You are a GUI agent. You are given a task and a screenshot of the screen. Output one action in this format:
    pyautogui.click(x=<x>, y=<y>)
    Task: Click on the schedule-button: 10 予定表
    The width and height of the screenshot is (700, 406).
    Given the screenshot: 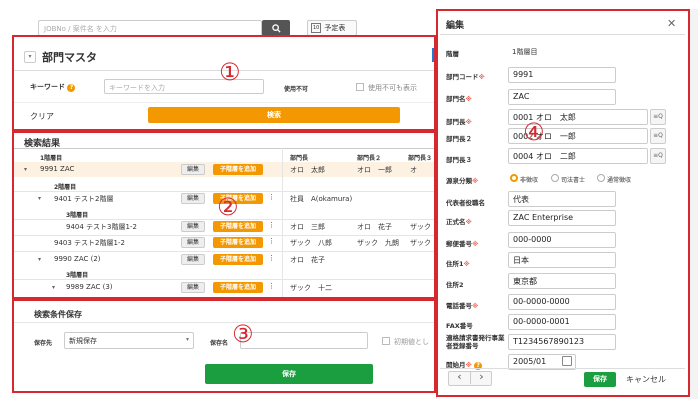 What is the action you would take?
    pyautogui.click(x=332, y=28)
    